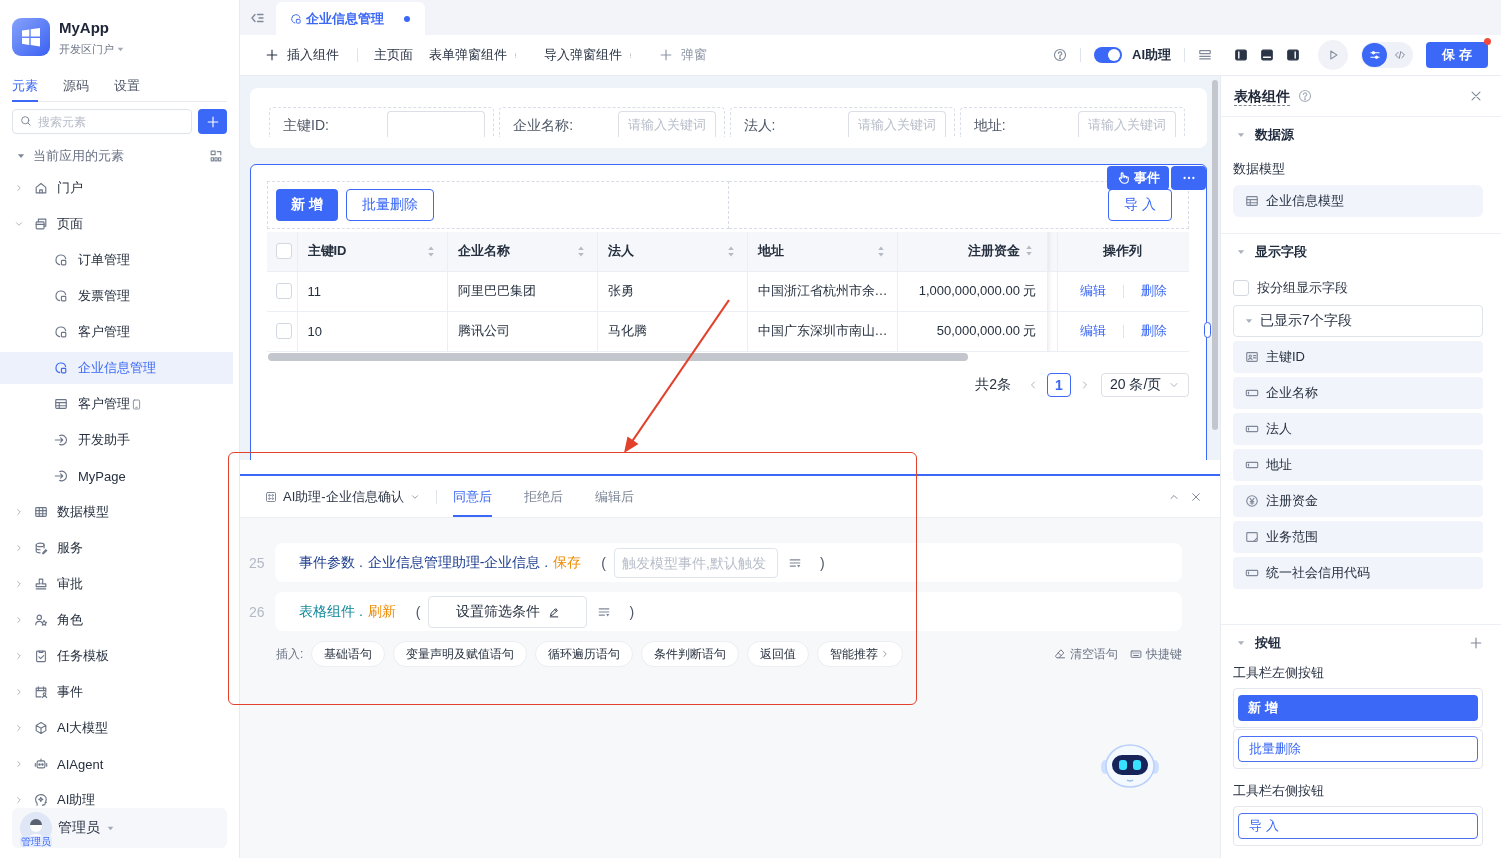 The image size is (1501, 858). What do you see at coordinates (508, 611) in the screenshot?
I see `filter-condition-button: 设置筛选条件` at bounding box center [508, 611].